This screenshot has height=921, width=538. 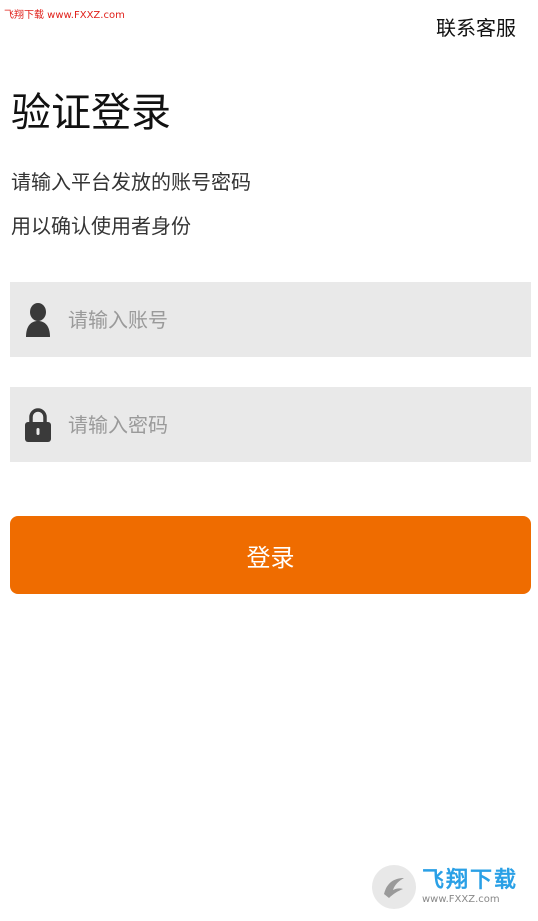 What do you see at coordinates (38, 320) in the screenshot?
I see `user-icon` at bounding box center [38, 320].